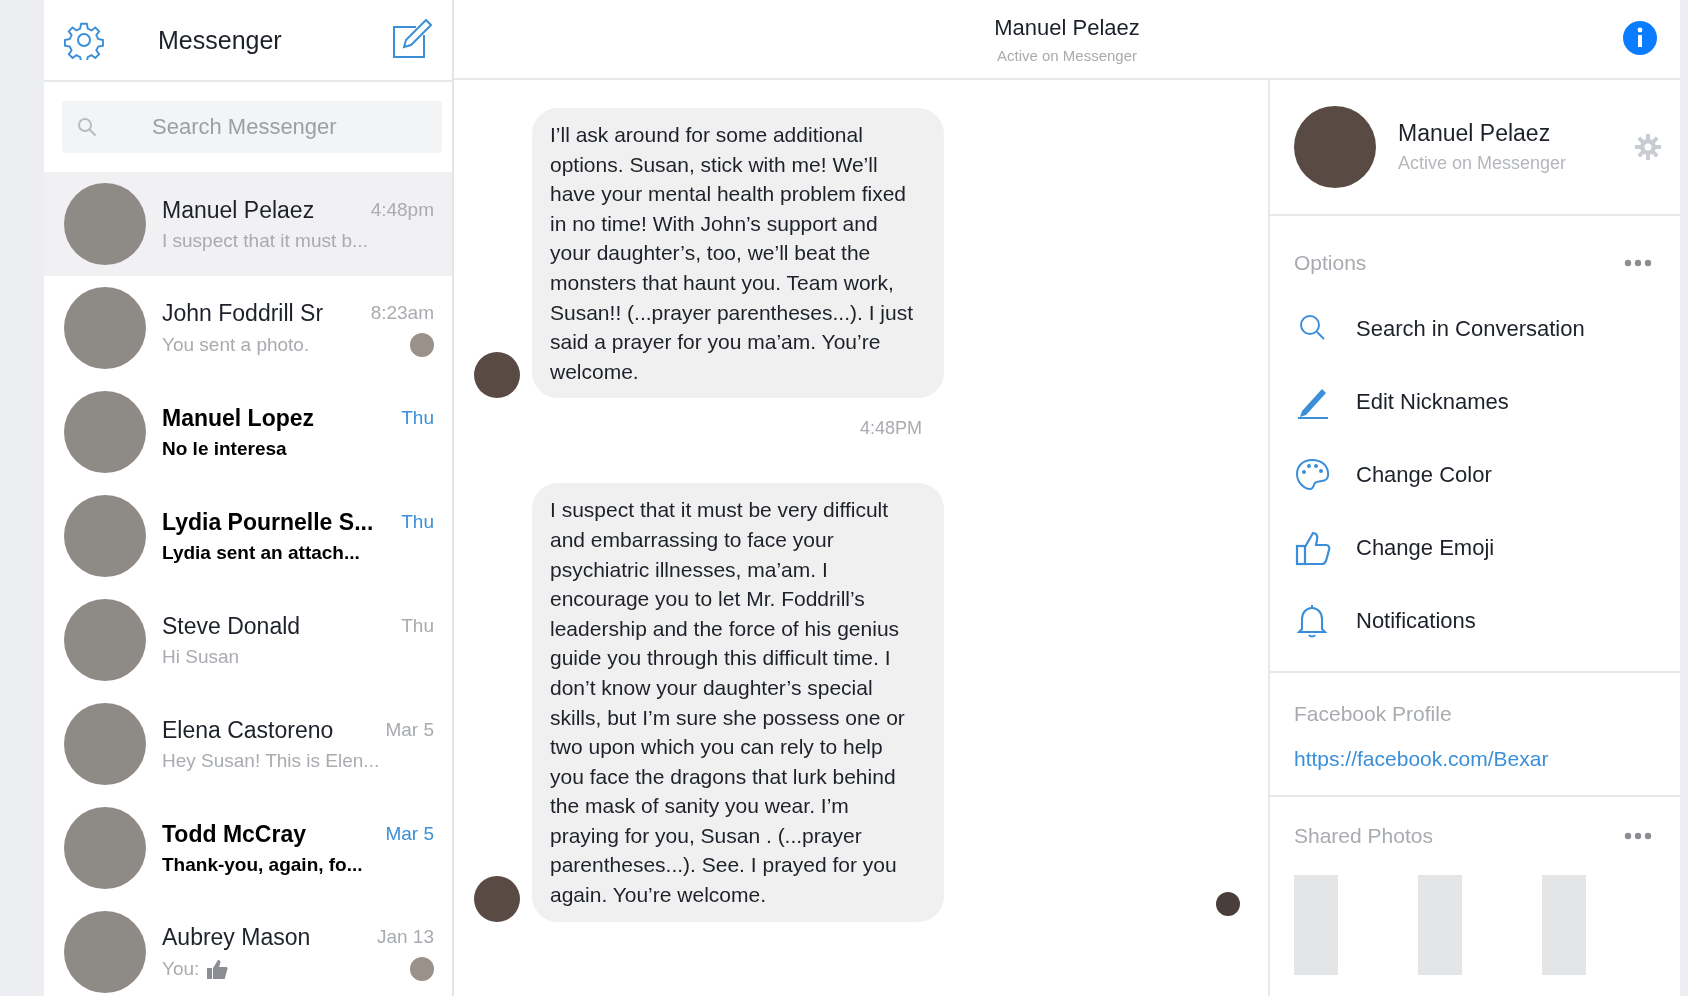  What do you see at coordinates (236, 344) in the screenshot?
I see `message-preview: You sent a photo.` at bounding box center [236, 344].